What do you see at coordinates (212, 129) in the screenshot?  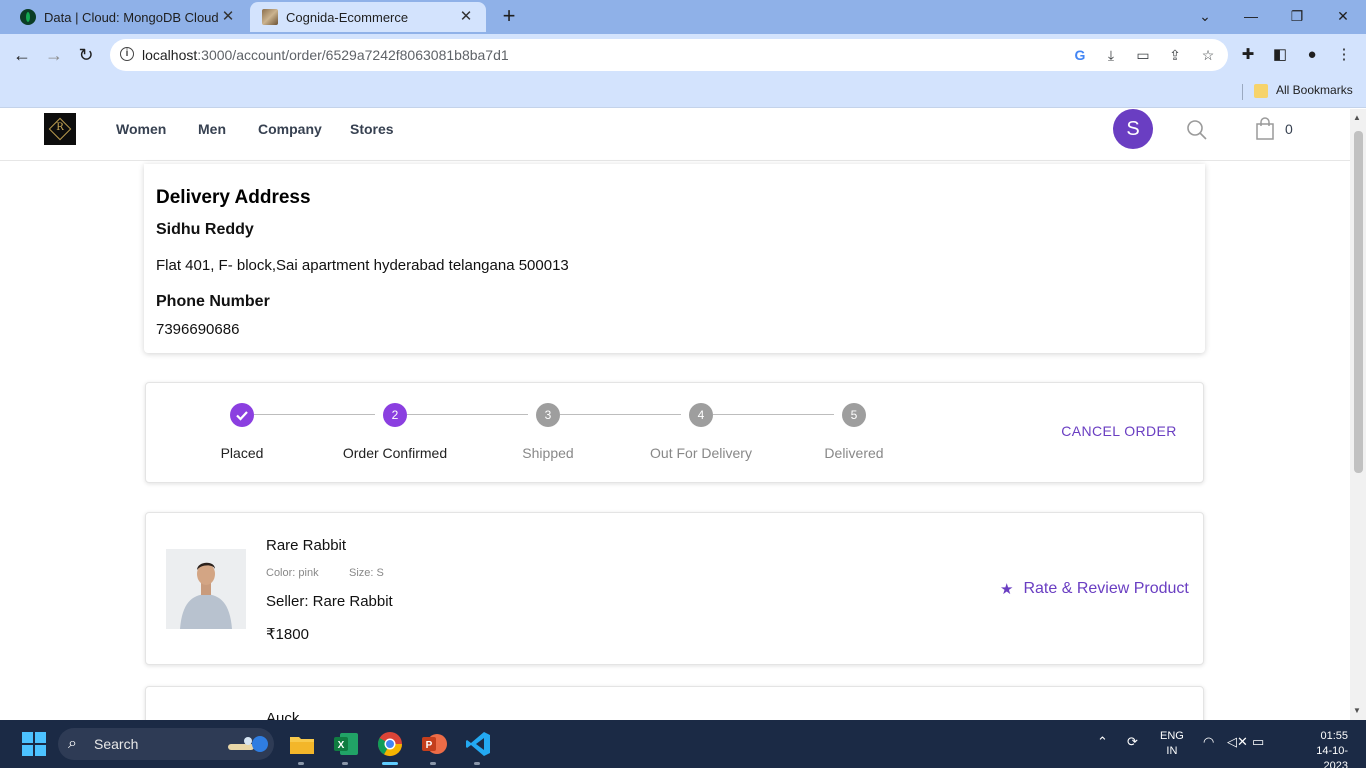 I see `nav-men: Men` at bounding box center [212, 129].